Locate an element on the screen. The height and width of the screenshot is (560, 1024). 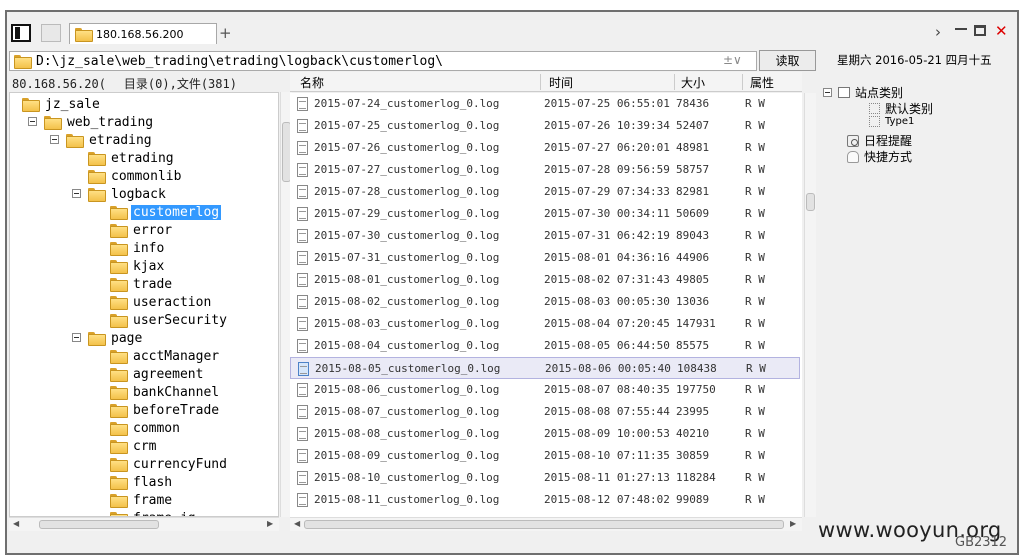
default-category-node: 默认类别 is located at coordinates (901, 108).